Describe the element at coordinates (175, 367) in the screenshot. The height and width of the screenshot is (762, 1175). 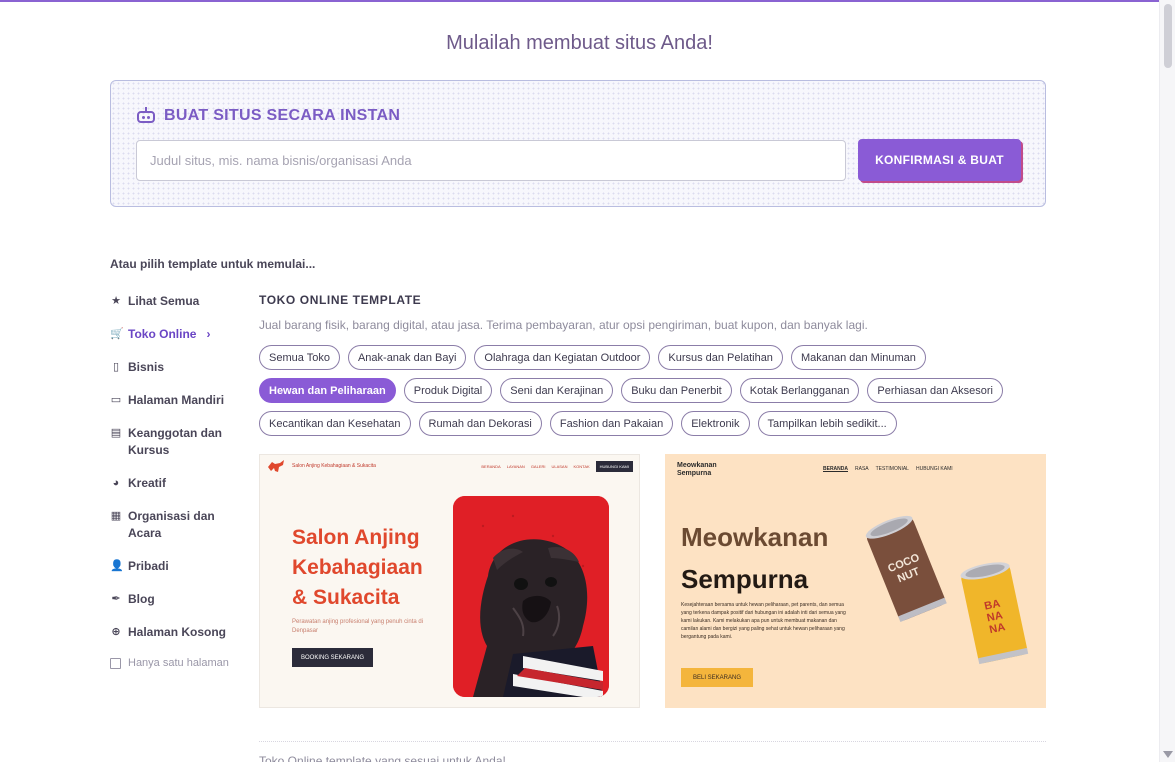
I see `sidebar-item-bisnis: ▯ Bisnis` at that location.